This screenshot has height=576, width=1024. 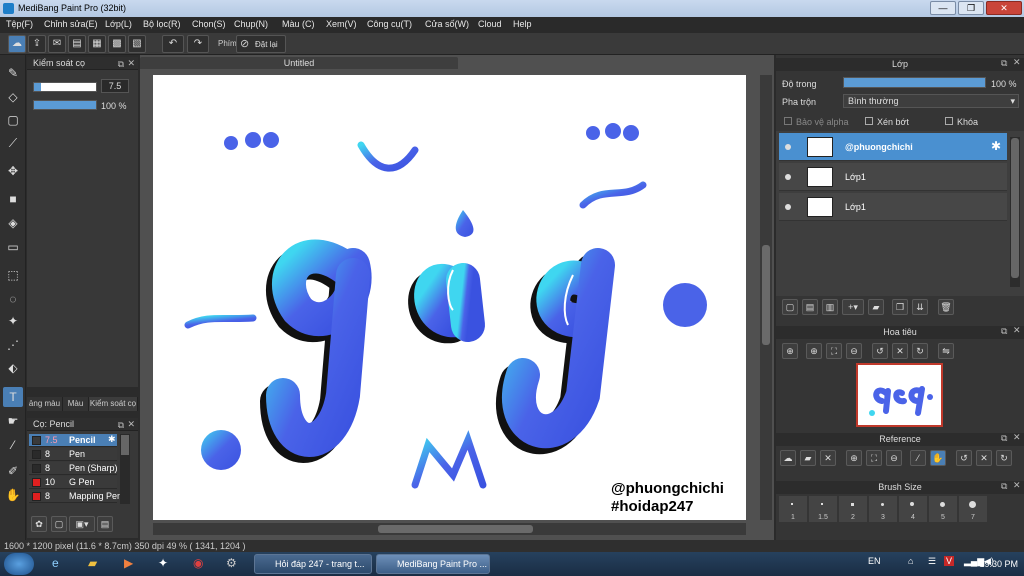 I want to click on new-8bit-layer-icon: ▥, so click(x=830, y=307).